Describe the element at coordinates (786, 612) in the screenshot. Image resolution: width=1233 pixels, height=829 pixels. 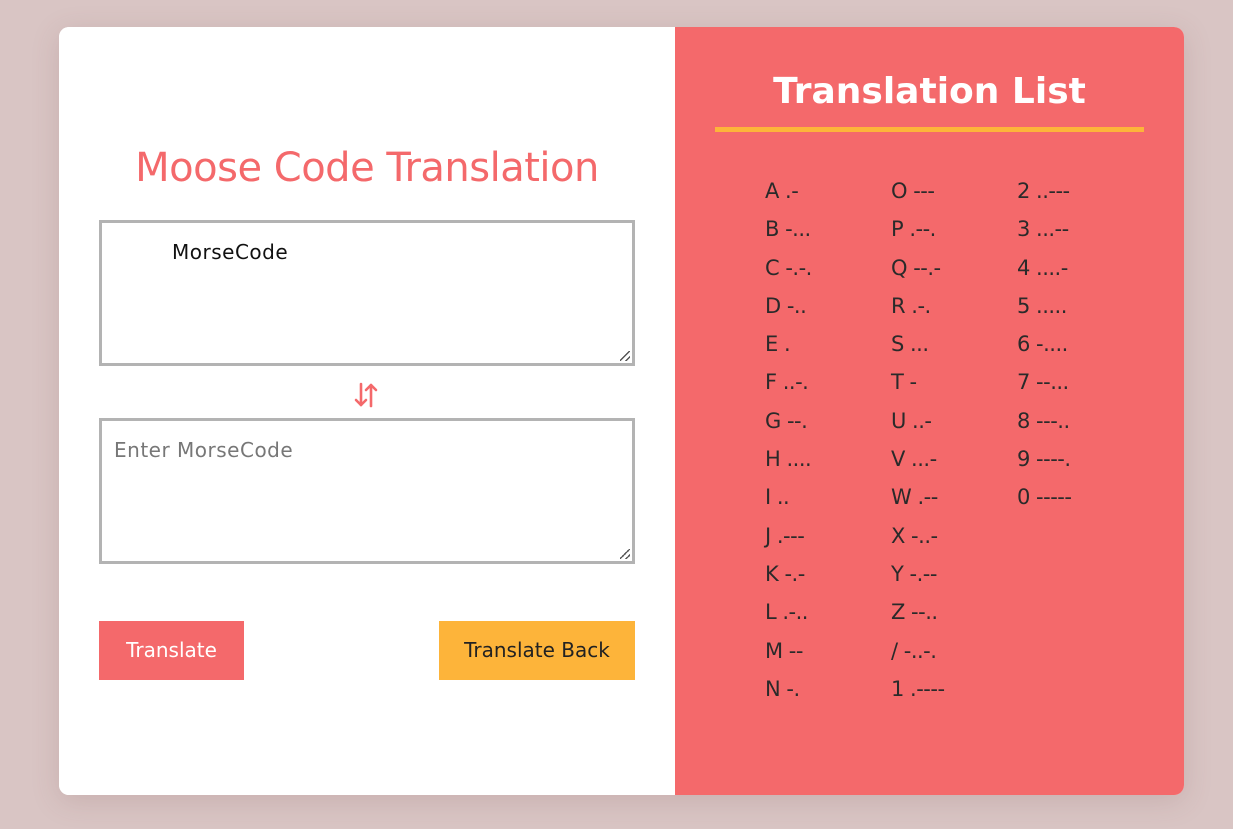
I see `list-item: L .-..` at that location.